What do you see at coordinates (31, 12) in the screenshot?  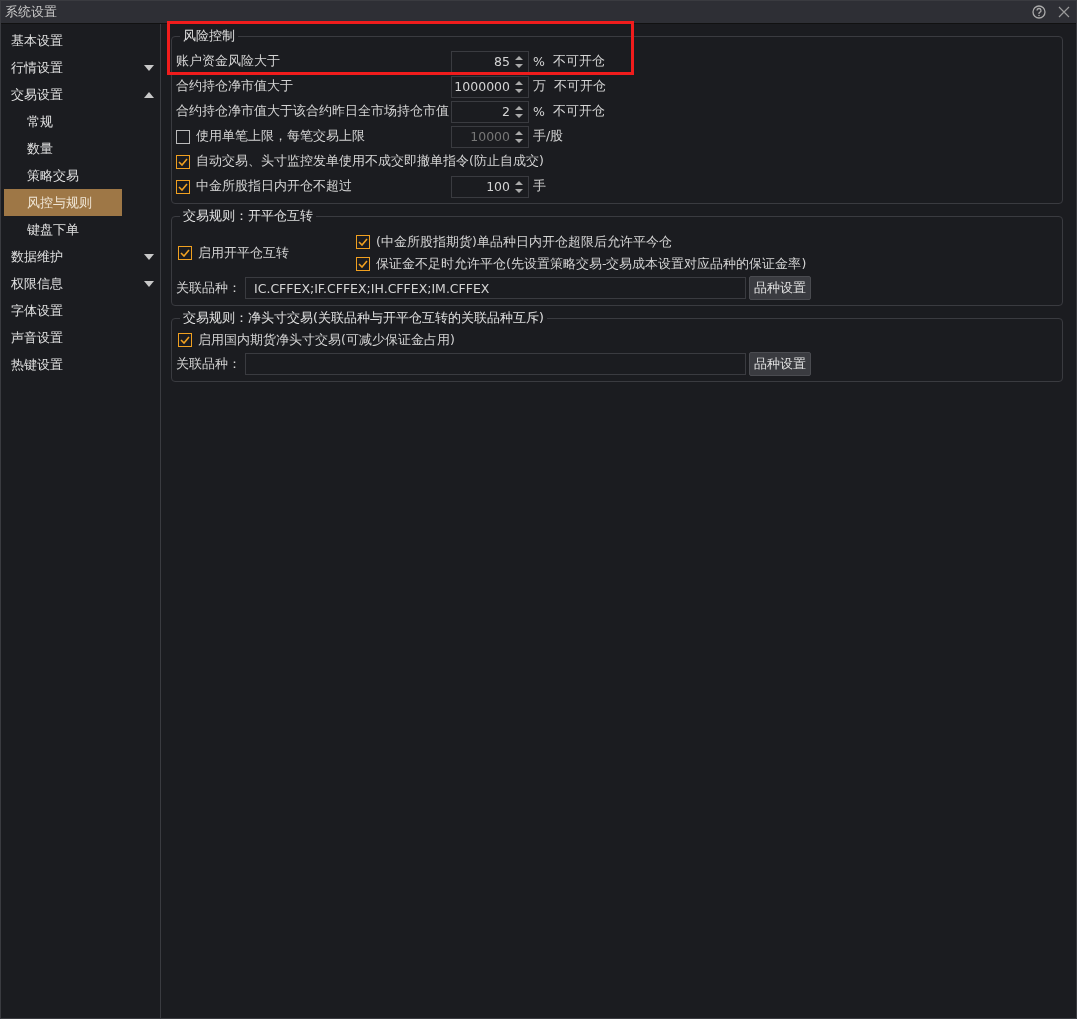 I see `window-title: 系统设置` at bounding box center [31, 12].